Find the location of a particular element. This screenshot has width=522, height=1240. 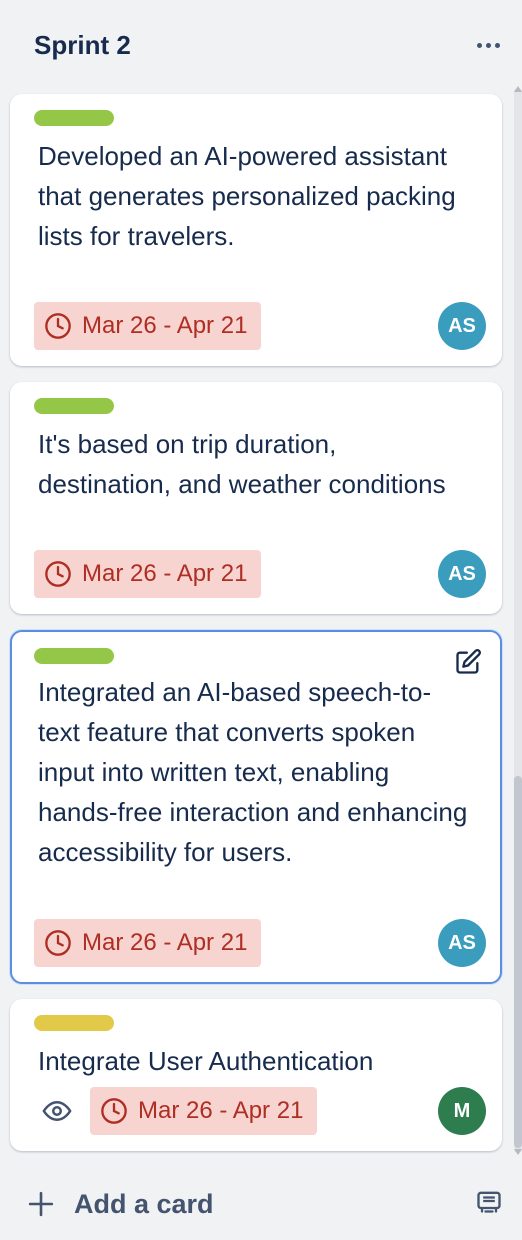

list-actions-button is located at coordinates (488, 45).